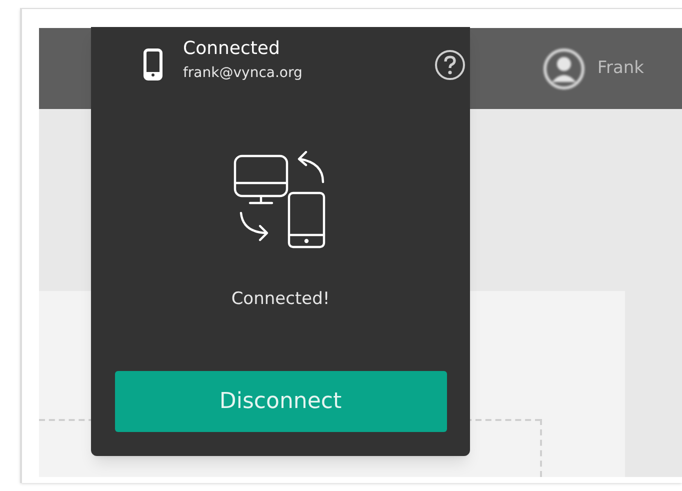  What do you see at coordinates (242, 73) in the screenshot?
I see `account-email: frank@vynca.org` at bounding box center [242, 73].